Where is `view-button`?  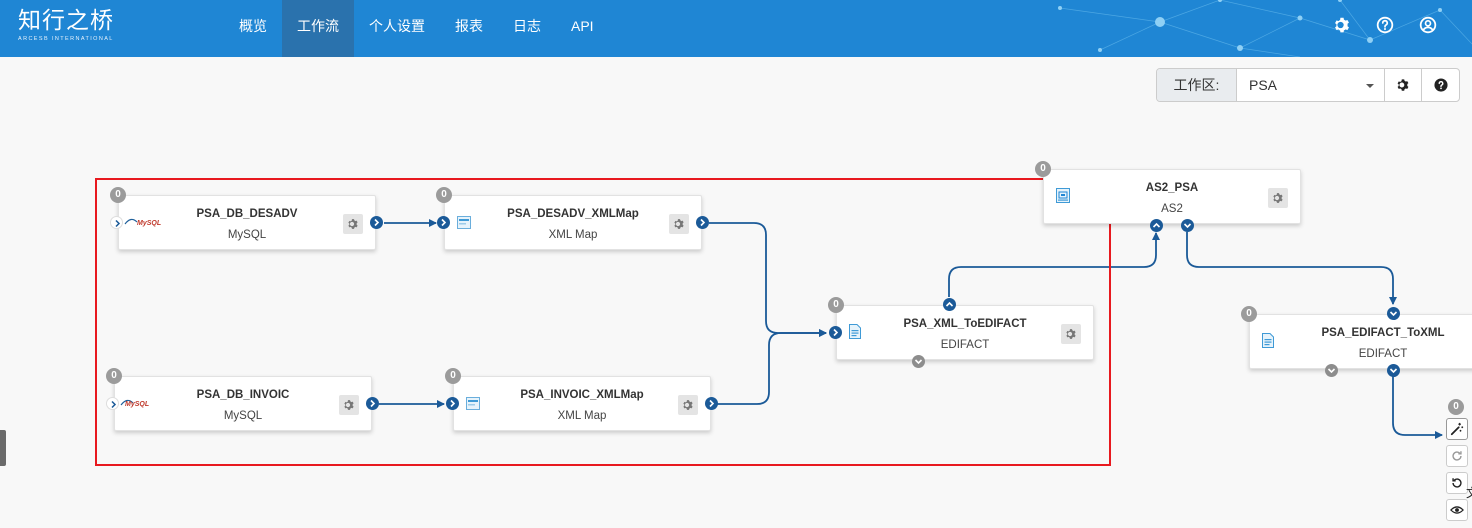 view-button is located at coordinates (1457, 510).